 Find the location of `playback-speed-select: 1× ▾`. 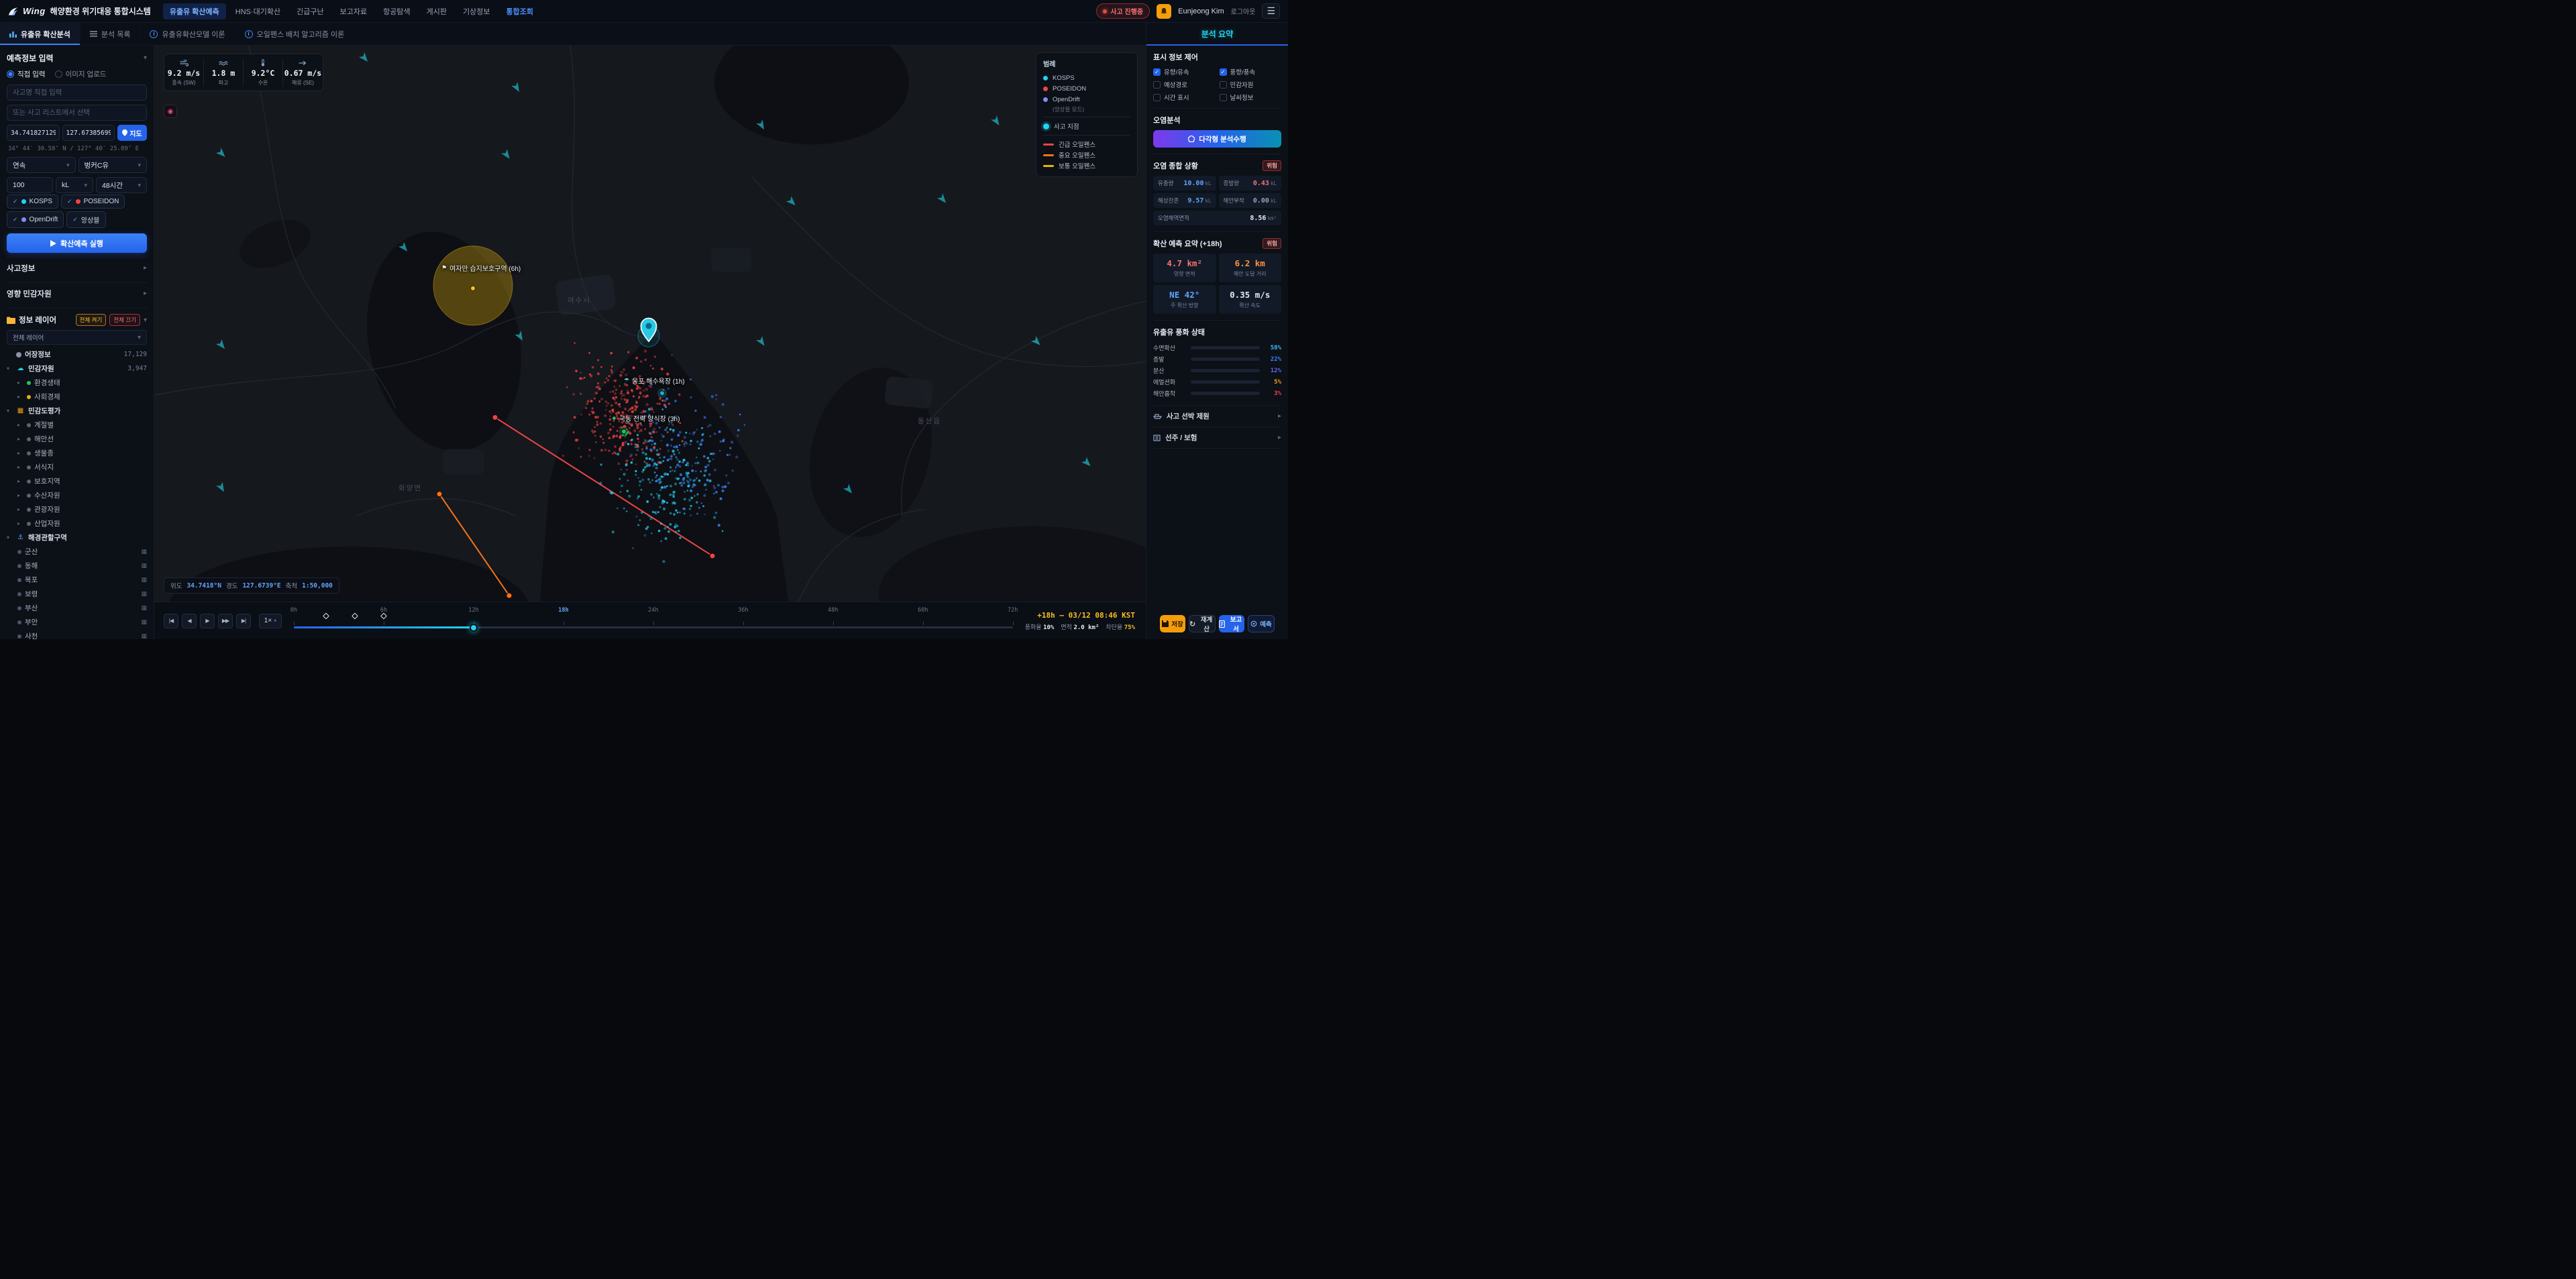

playback-speed-select: 1× ▾ is located at coordinates (270, 620).